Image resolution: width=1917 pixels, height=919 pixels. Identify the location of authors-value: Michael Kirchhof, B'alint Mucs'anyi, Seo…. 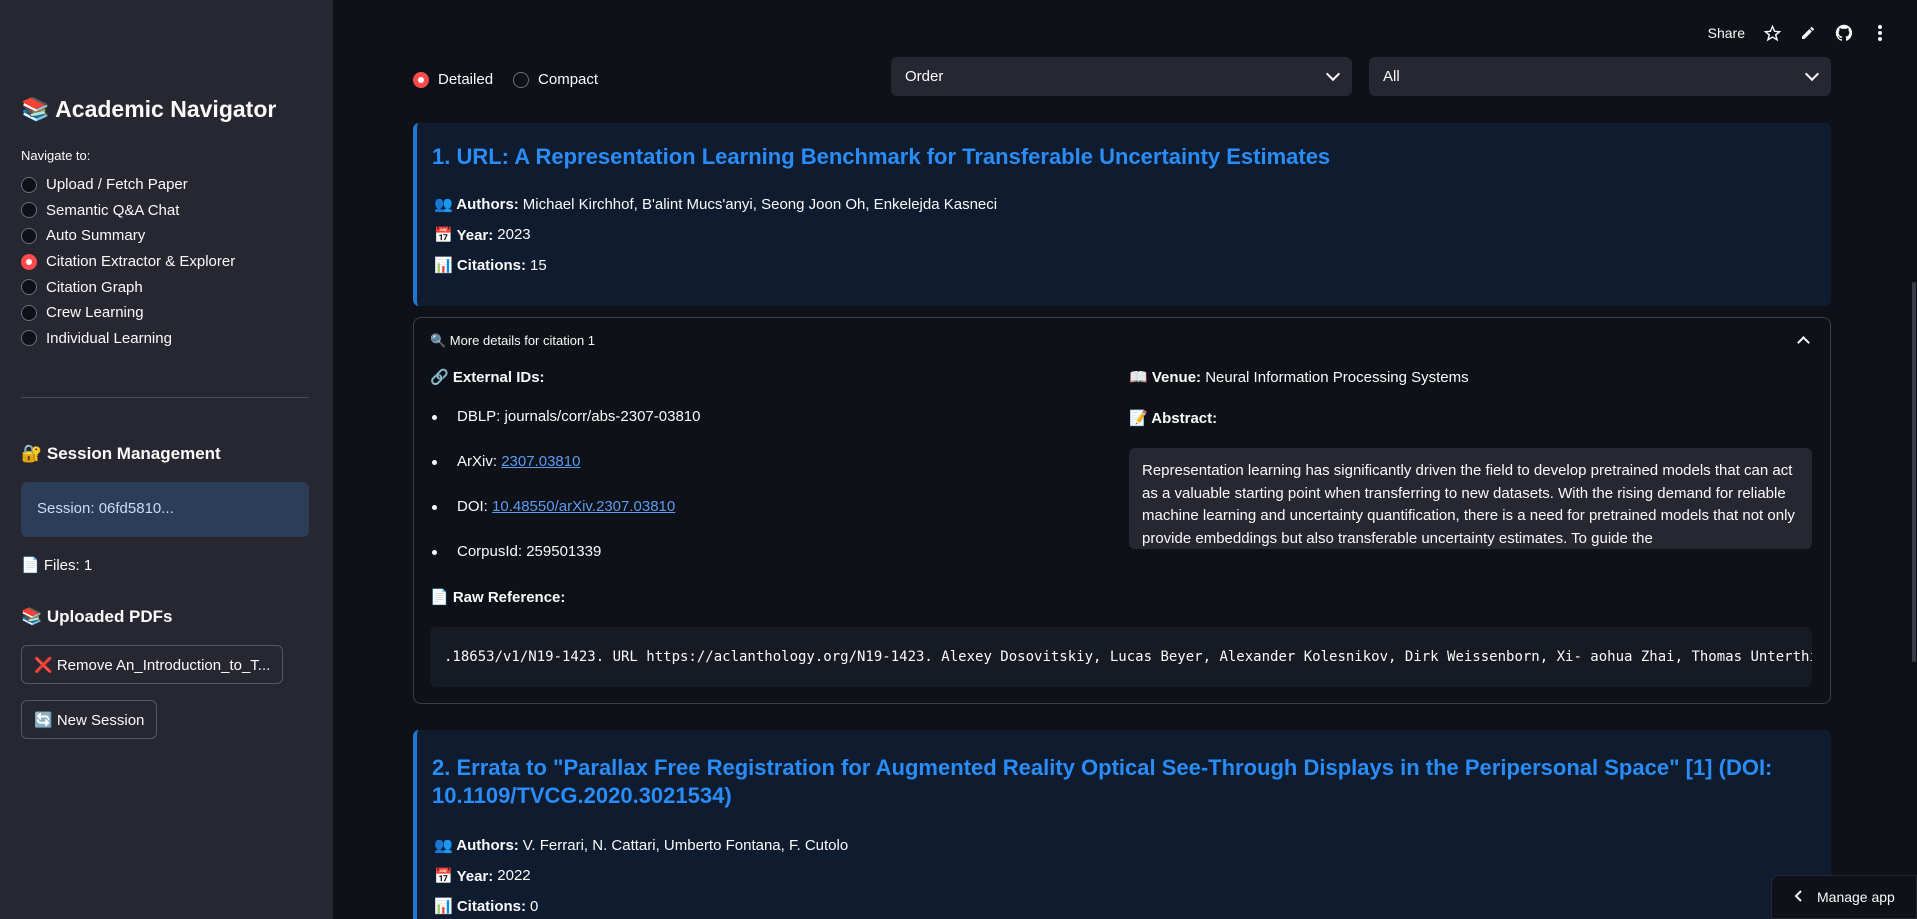
(760, 204).